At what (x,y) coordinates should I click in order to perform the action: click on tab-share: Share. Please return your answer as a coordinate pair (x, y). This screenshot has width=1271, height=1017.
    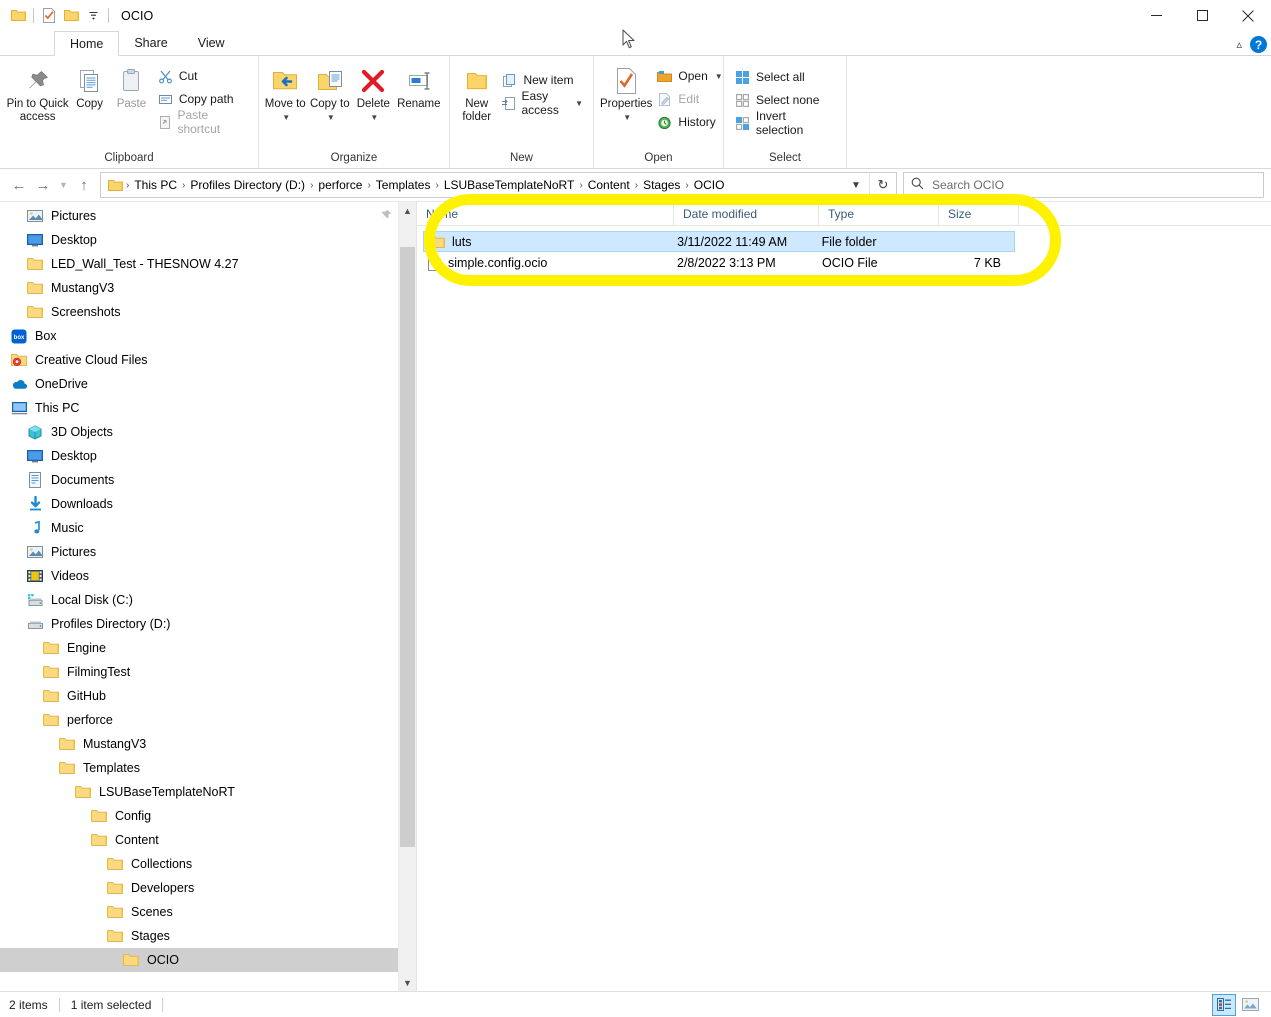
    Looking at the image, I should click on (150, 43).